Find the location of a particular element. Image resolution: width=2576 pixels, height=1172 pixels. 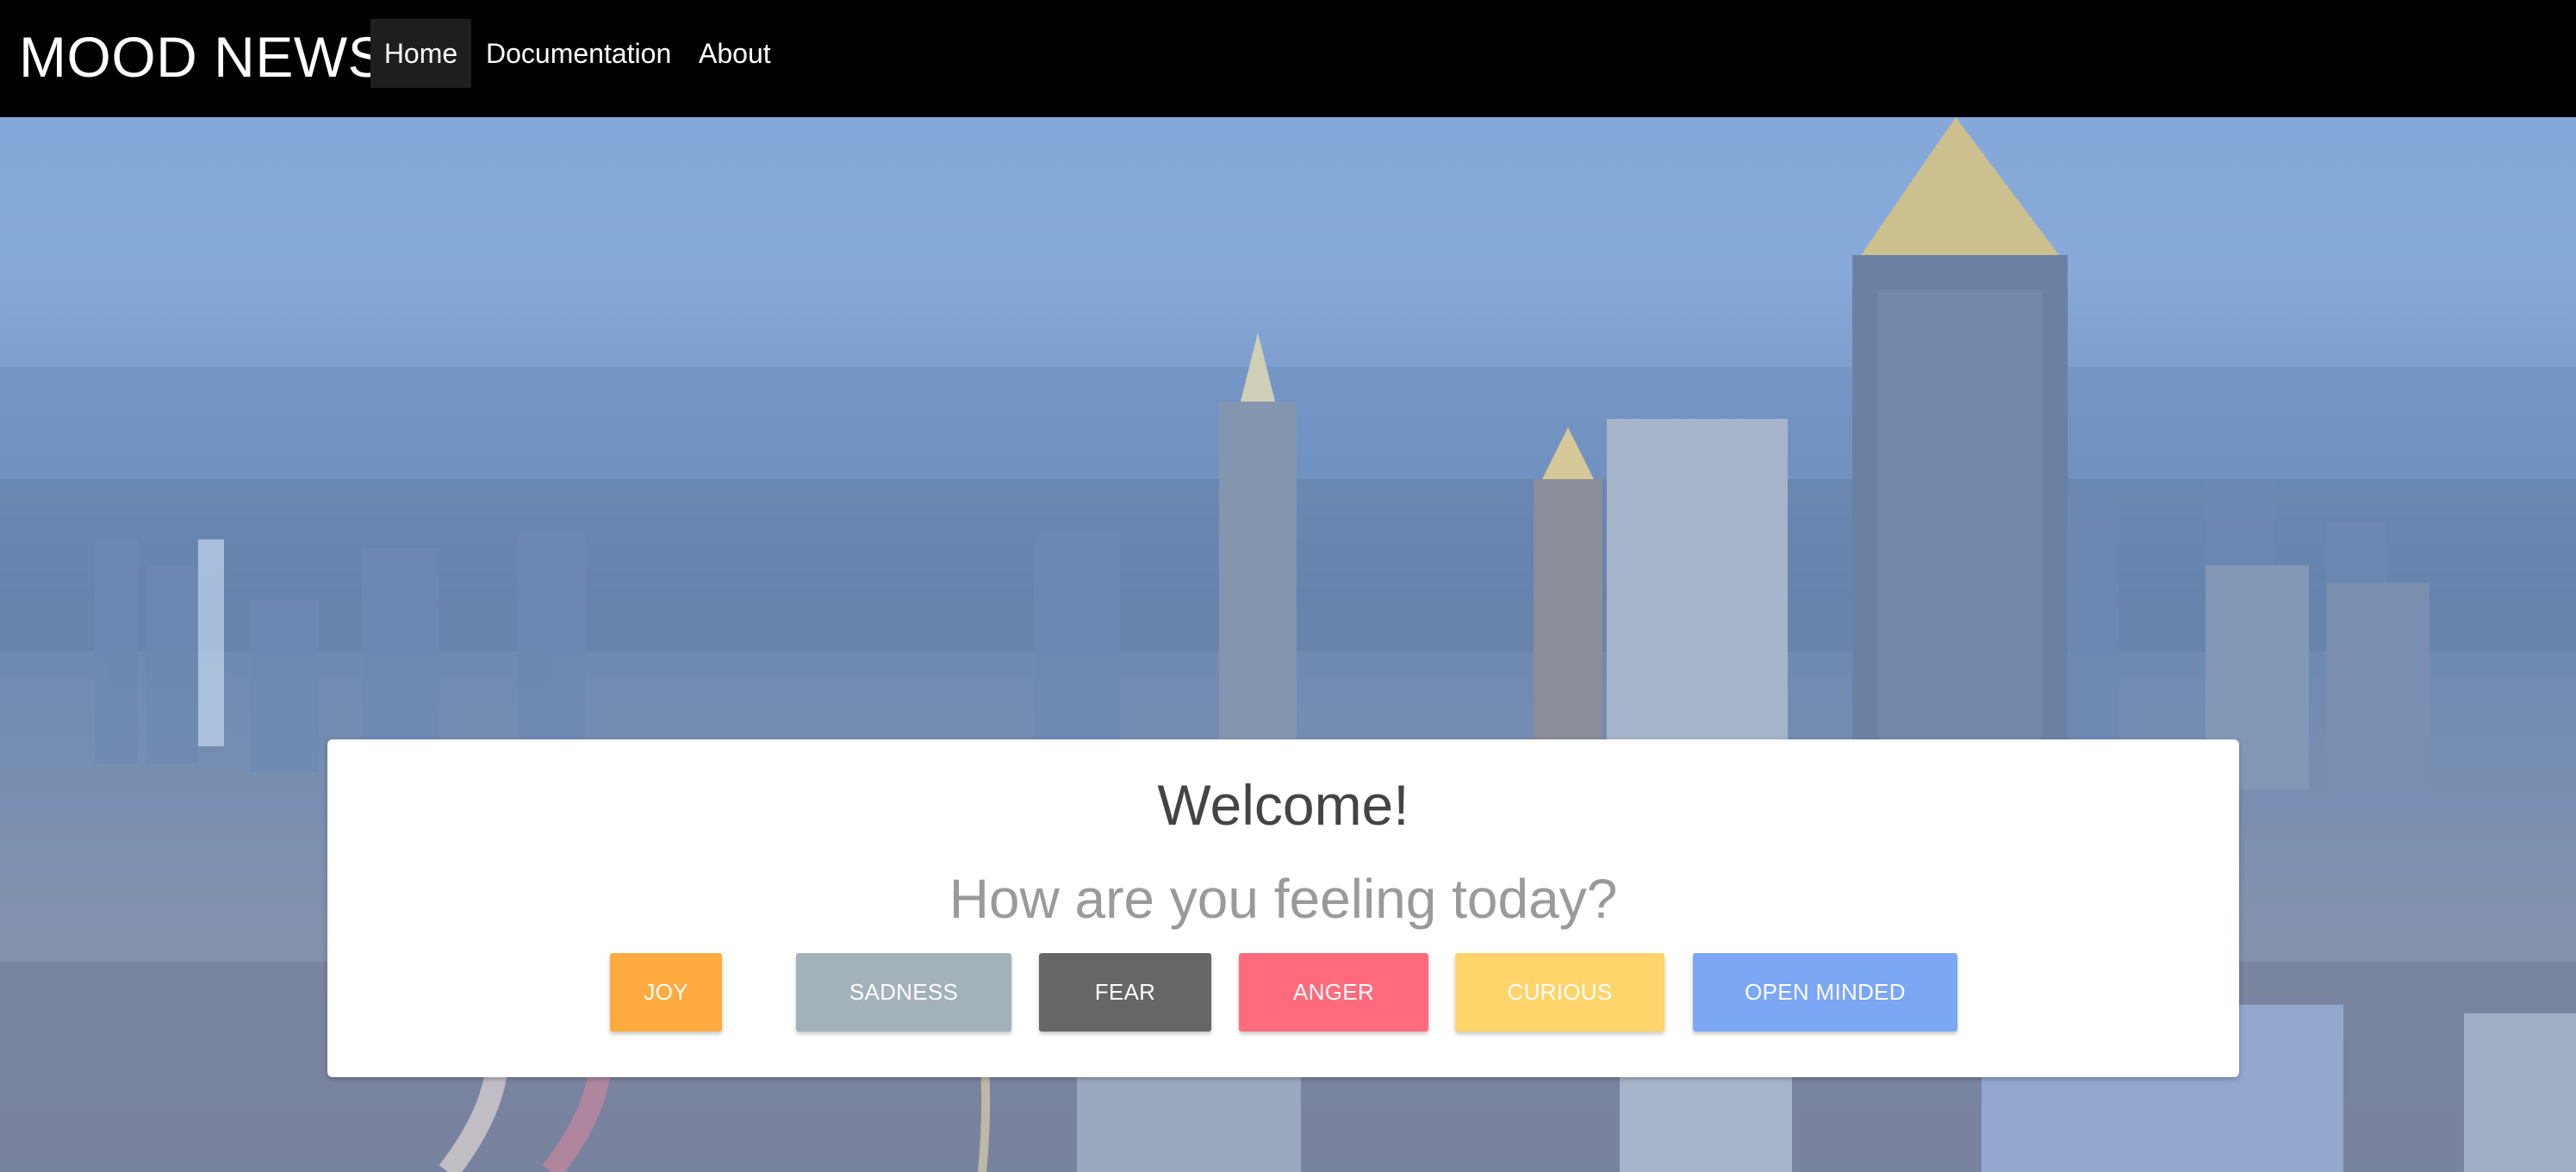

joy-button: JOY is located at coordinates (666, 992).